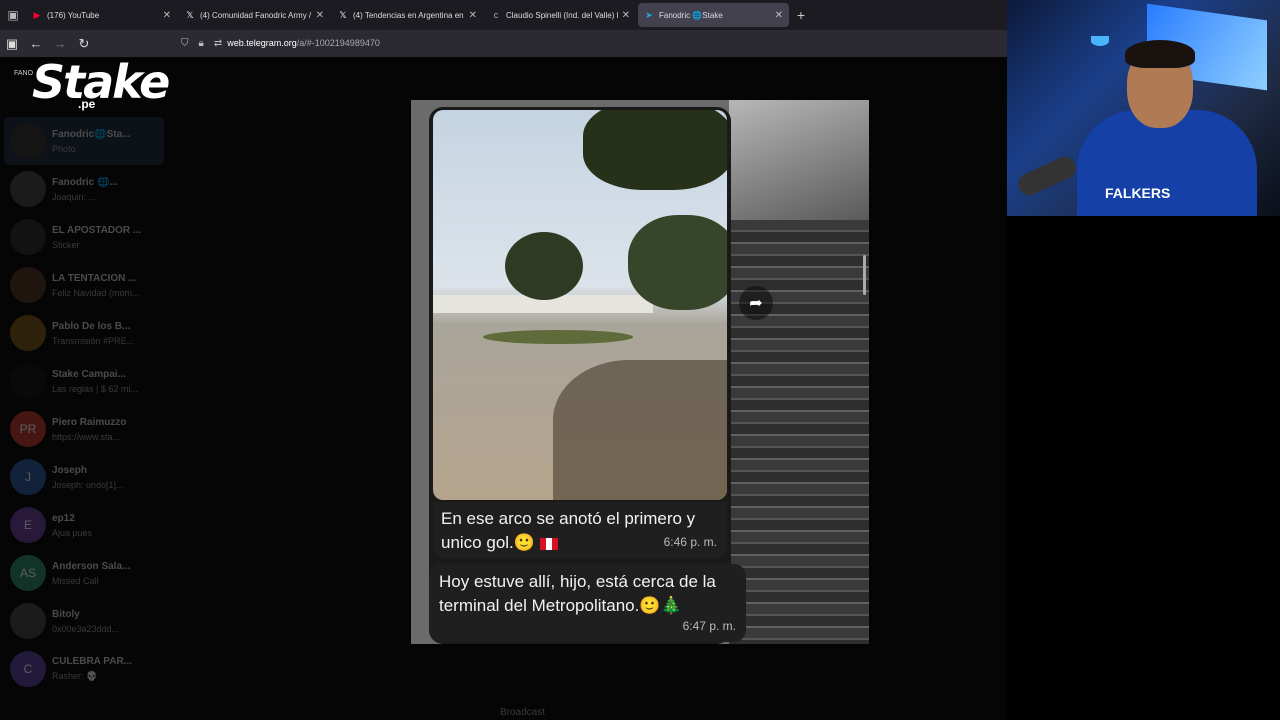 The height and width of the screenshot is (720, 1280). Describe the element at coordinates (12, 44) in the screenshot. I see `sidebar-toggle-icon: ▣` at that location.